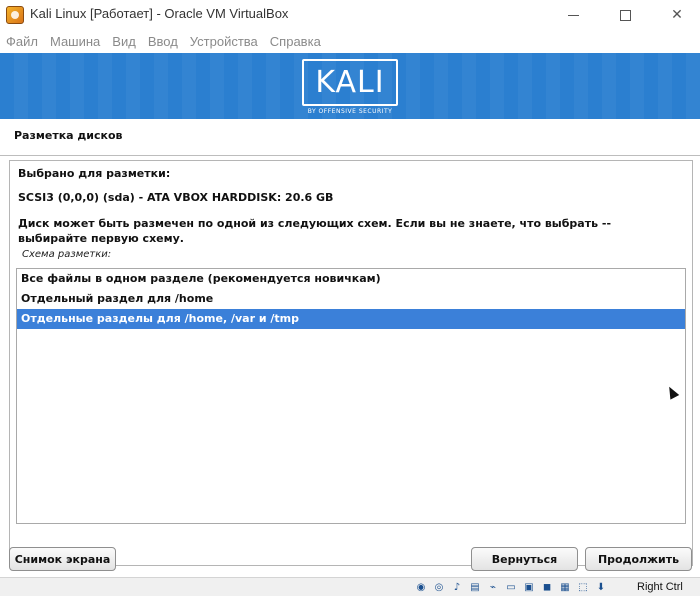  What do you see at coordinates (493, 587) in the screenshot?
I see `usb-icon: ⌁` at bounding box center [493, 587].